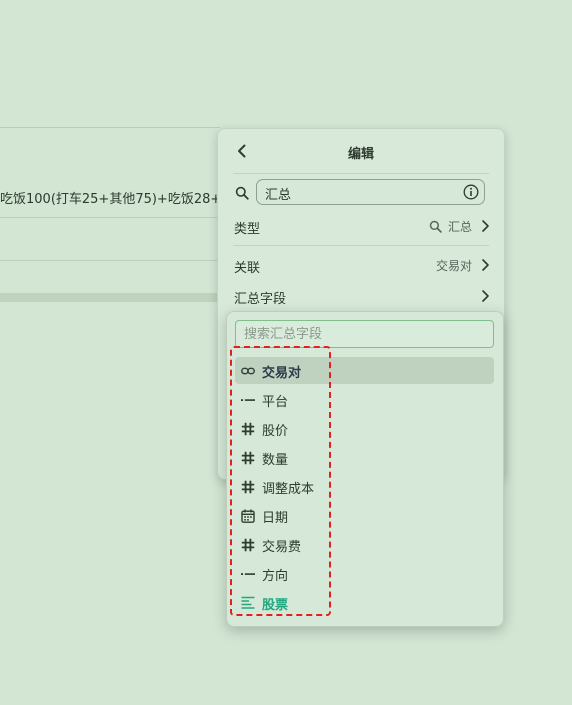  I want to click on dropdown-item-label: 股票, so click(275, 605).